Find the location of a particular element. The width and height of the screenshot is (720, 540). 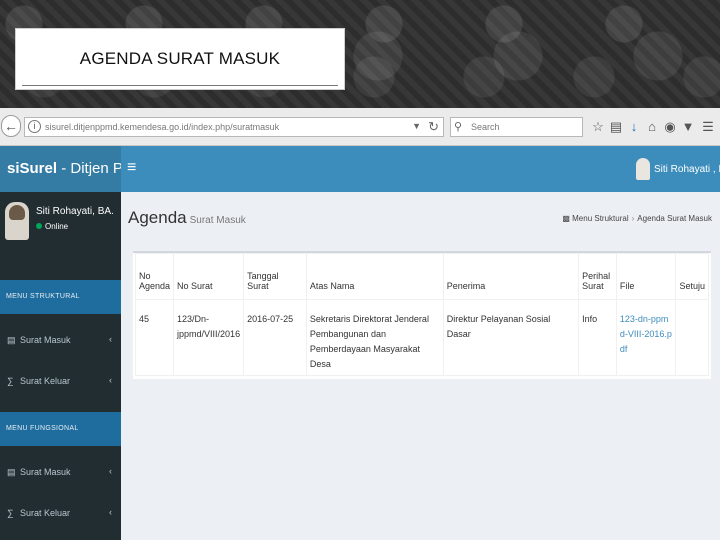

column-header-file: File is located at coordinates (646, 276).